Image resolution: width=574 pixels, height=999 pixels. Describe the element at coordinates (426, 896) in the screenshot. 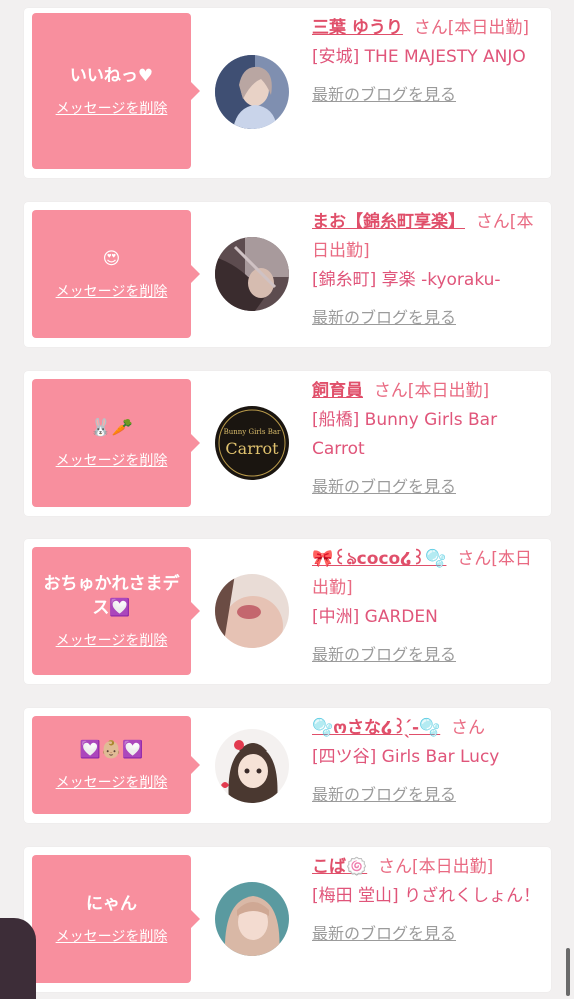

I see `shop-name: [梅田 堂山] りざれくしょん！` at that location.